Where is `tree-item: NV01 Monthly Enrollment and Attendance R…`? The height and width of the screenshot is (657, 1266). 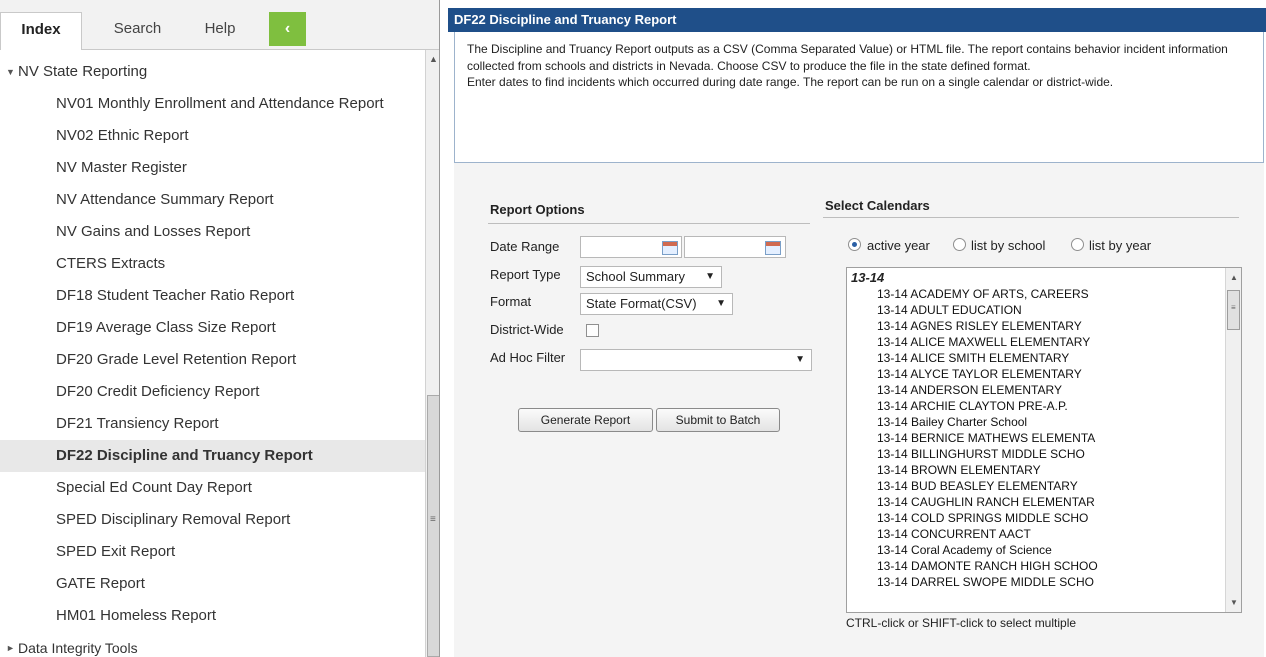
tree-item: NV01 Monthly Enrollment and Attendance R… is located at coordinates (212, 104).